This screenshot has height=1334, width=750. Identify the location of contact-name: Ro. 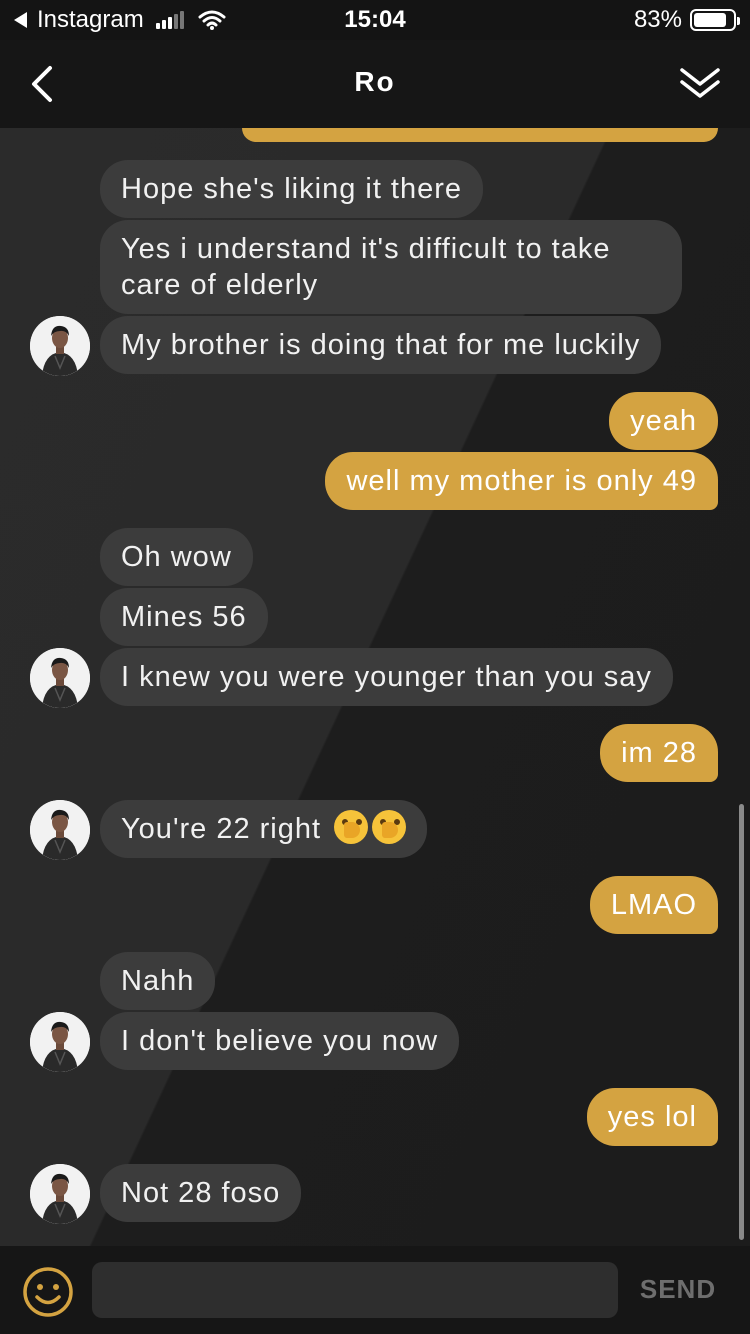
(375, 82).